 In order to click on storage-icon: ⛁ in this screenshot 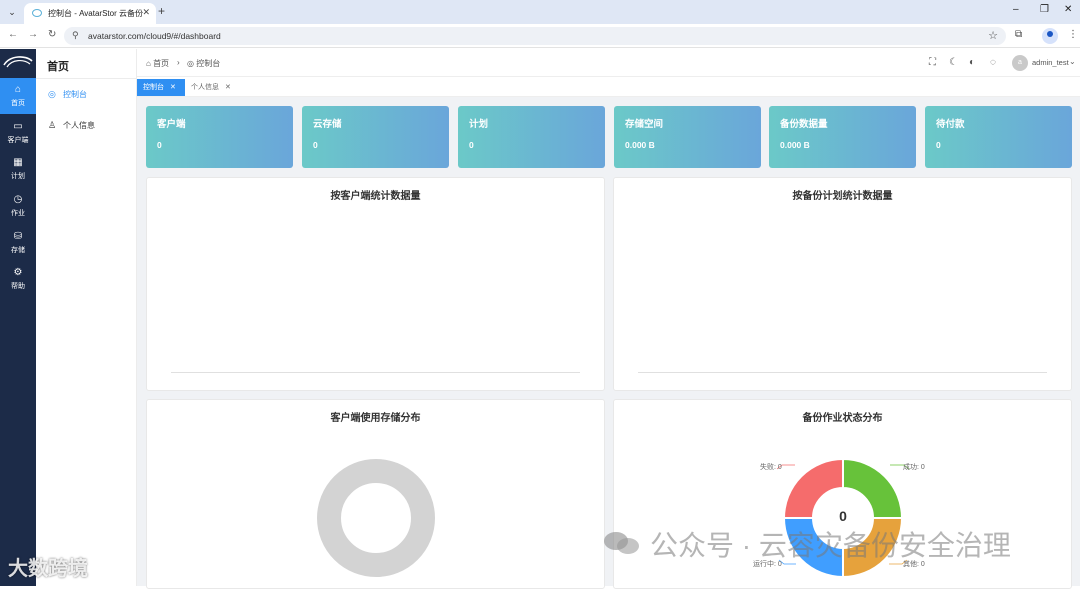, I will do `click(18, 236)`.